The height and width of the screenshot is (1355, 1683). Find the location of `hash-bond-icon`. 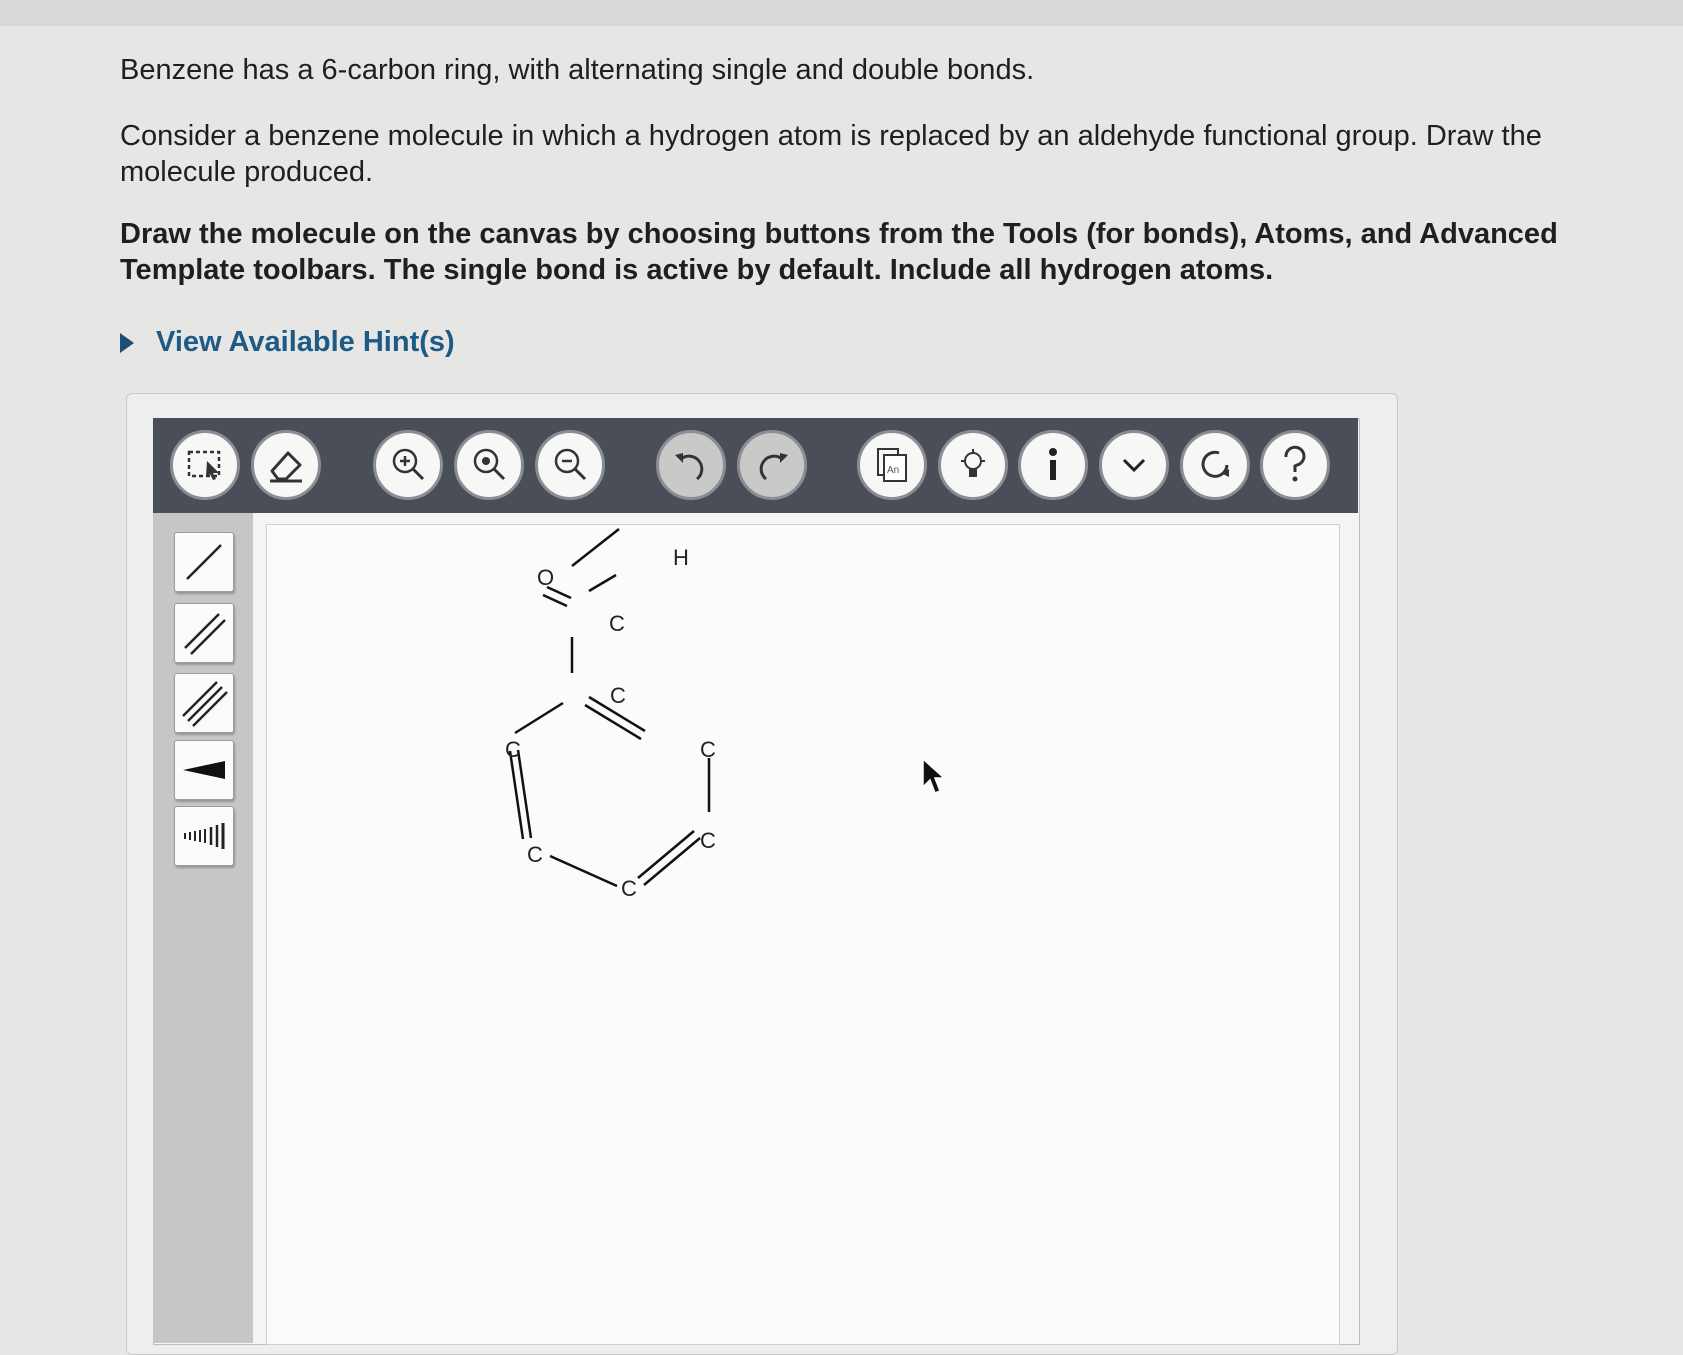

hash-bond-icon is located at coordinates (204, 836).